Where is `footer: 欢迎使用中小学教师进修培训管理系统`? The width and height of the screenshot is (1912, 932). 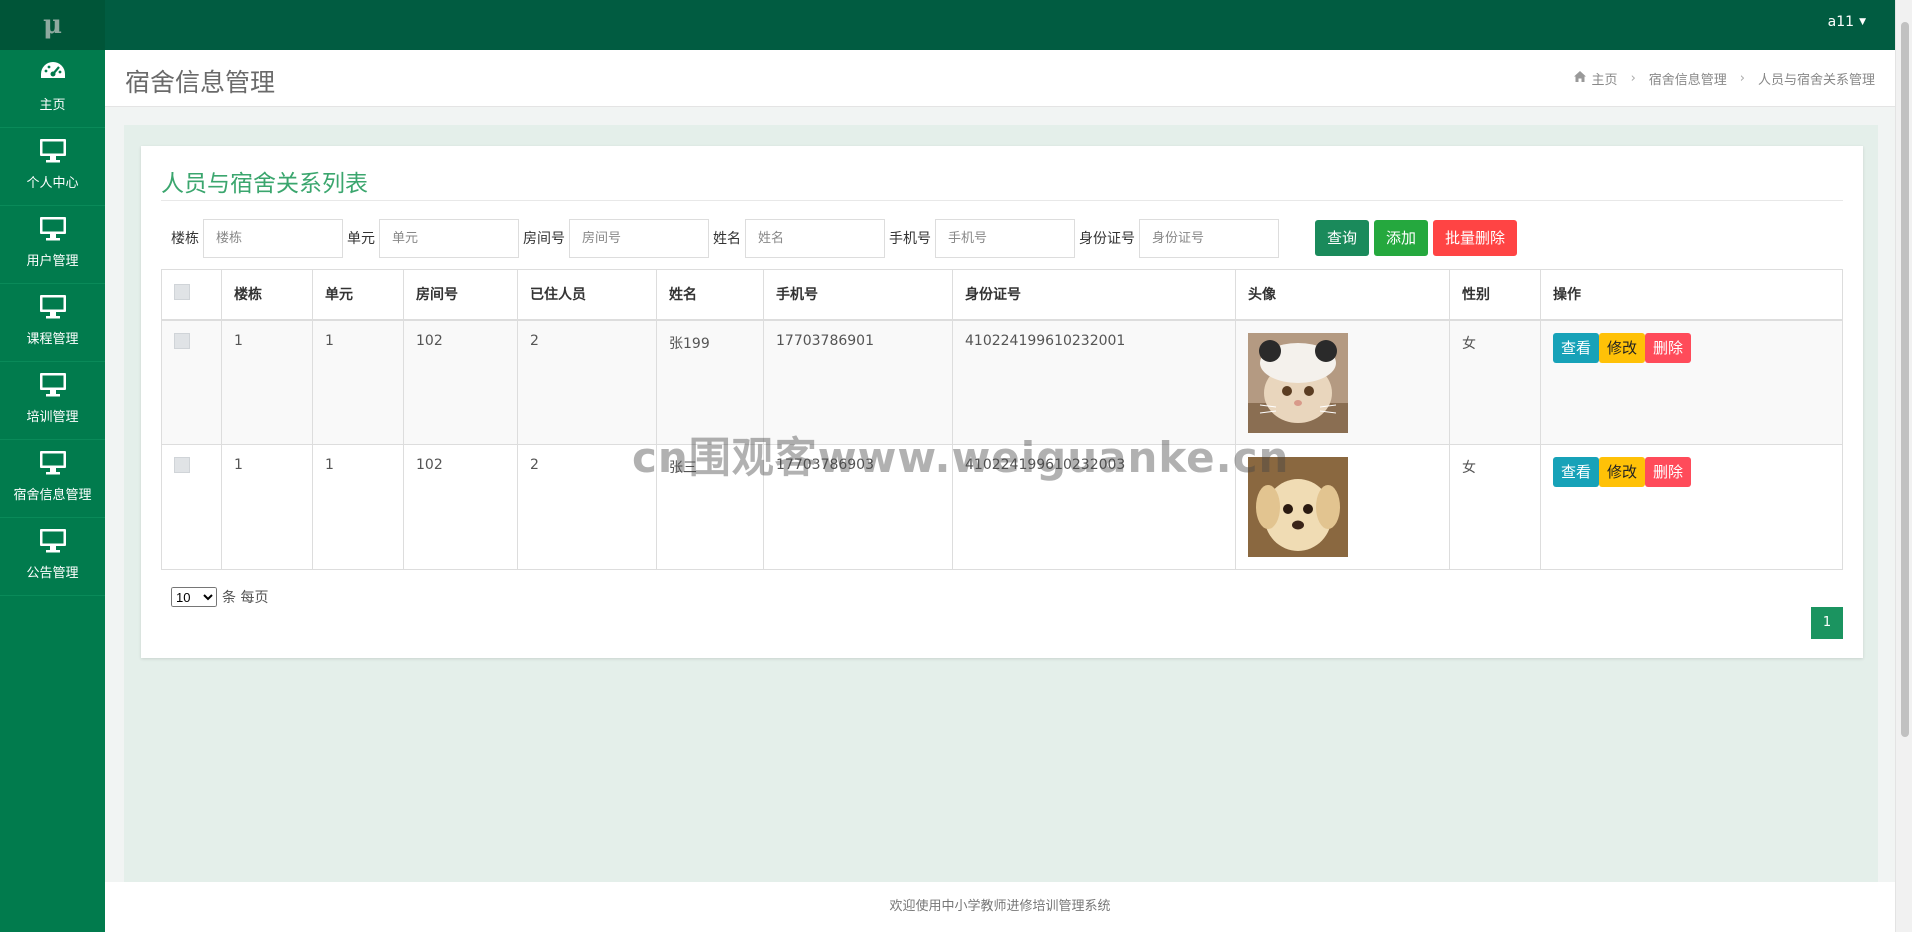 footer: 欢迎使用中小学教师进修培训管理系统 is located at coordinates (1000, 907).